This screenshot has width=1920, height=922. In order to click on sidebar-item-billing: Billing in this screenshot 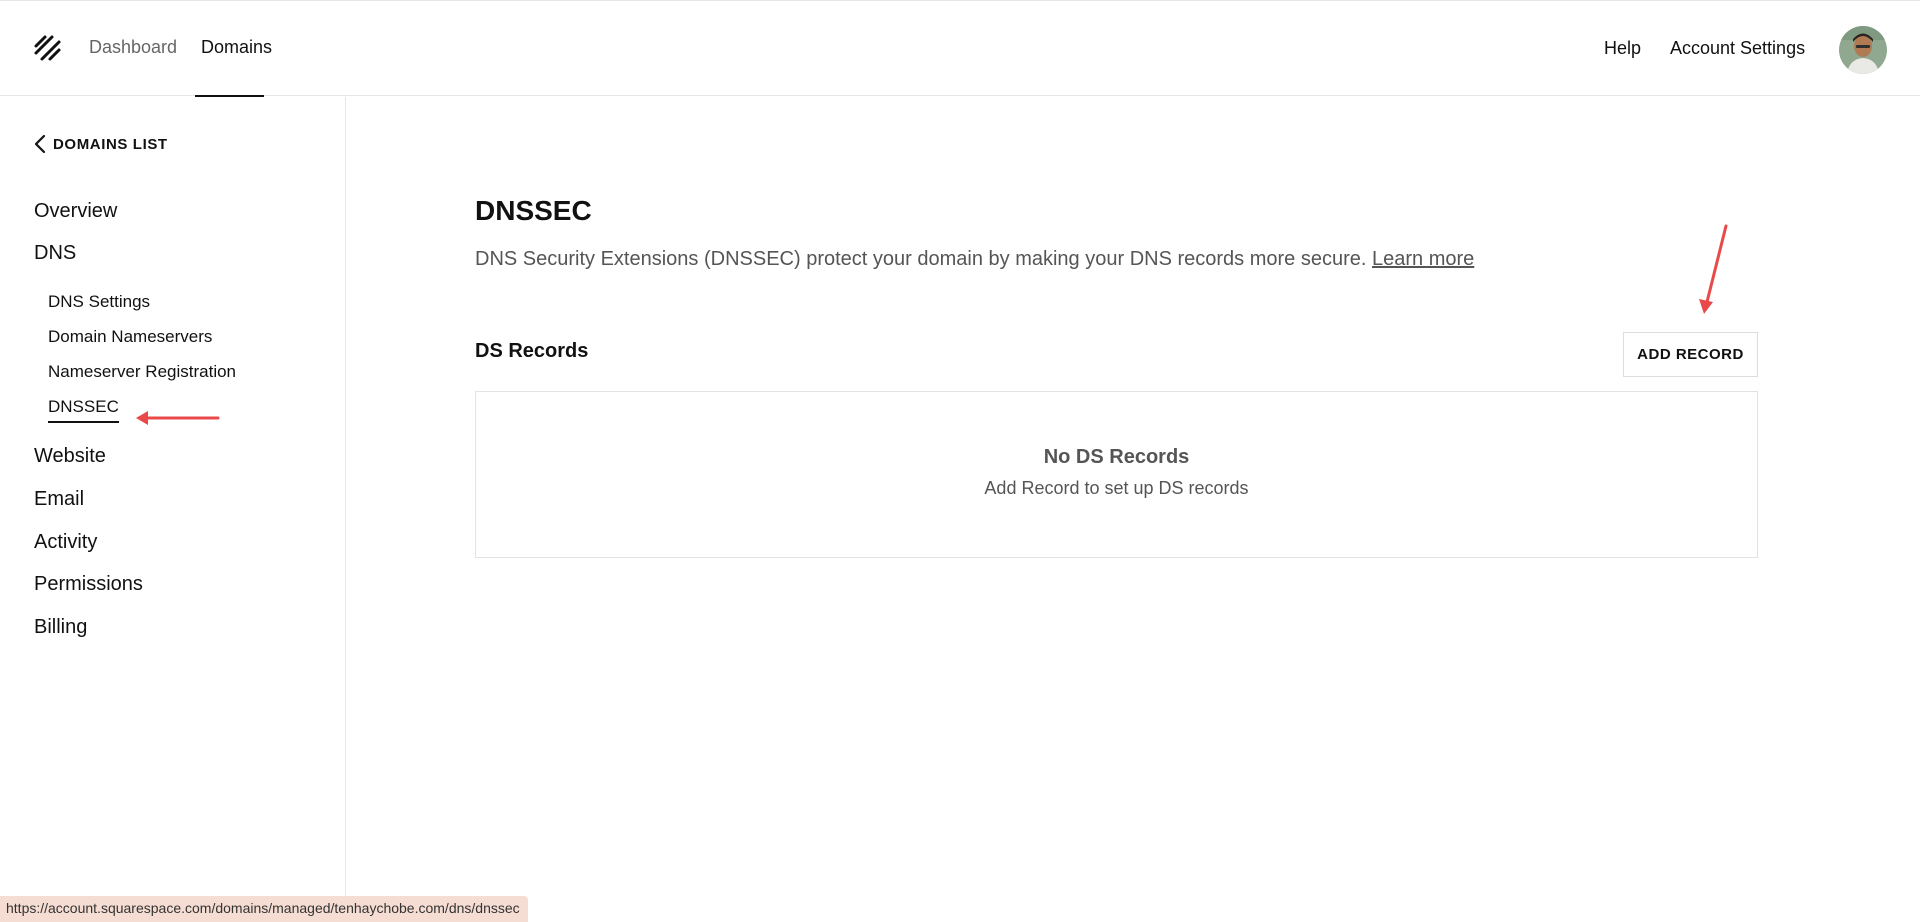, I will do `click(60, 627)`.